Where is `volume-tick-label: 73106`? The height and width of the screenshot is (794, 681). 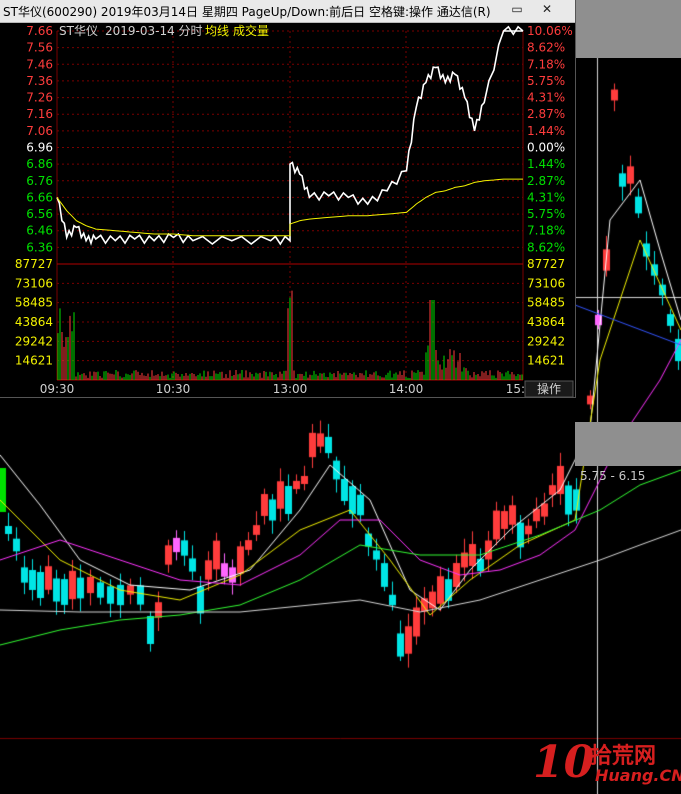
volume-tick-label: 73106 is located at coordinates (34, 283).